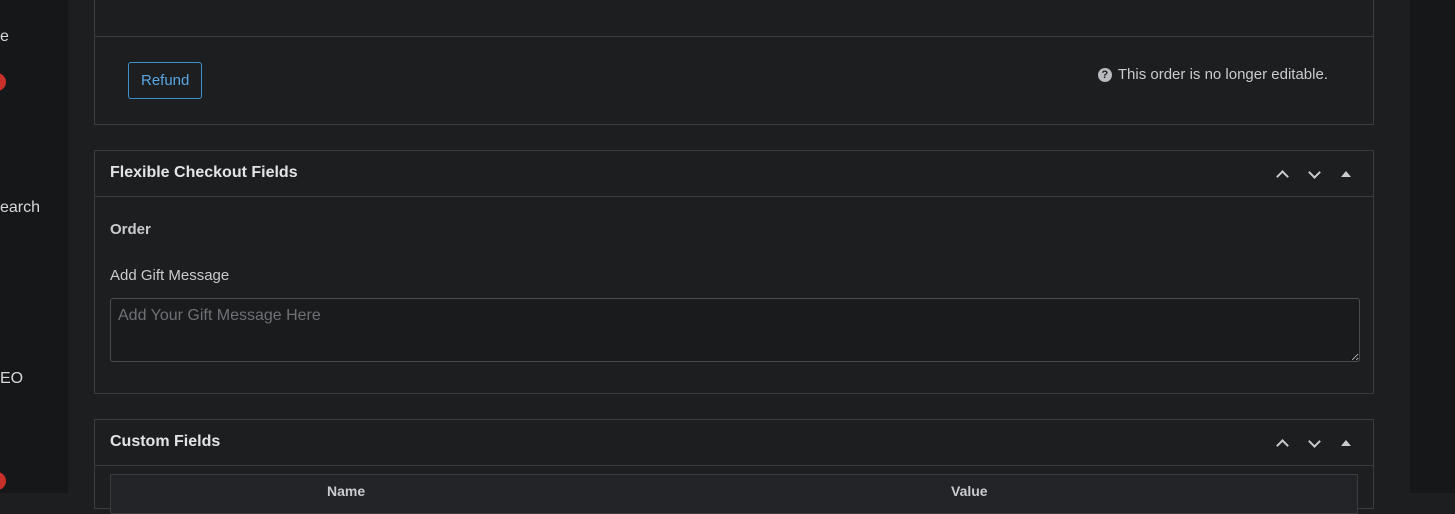  Describe the element at coordinates (20, 208) in the screenshot. I see `sidebar-item-search: earch` at that location.